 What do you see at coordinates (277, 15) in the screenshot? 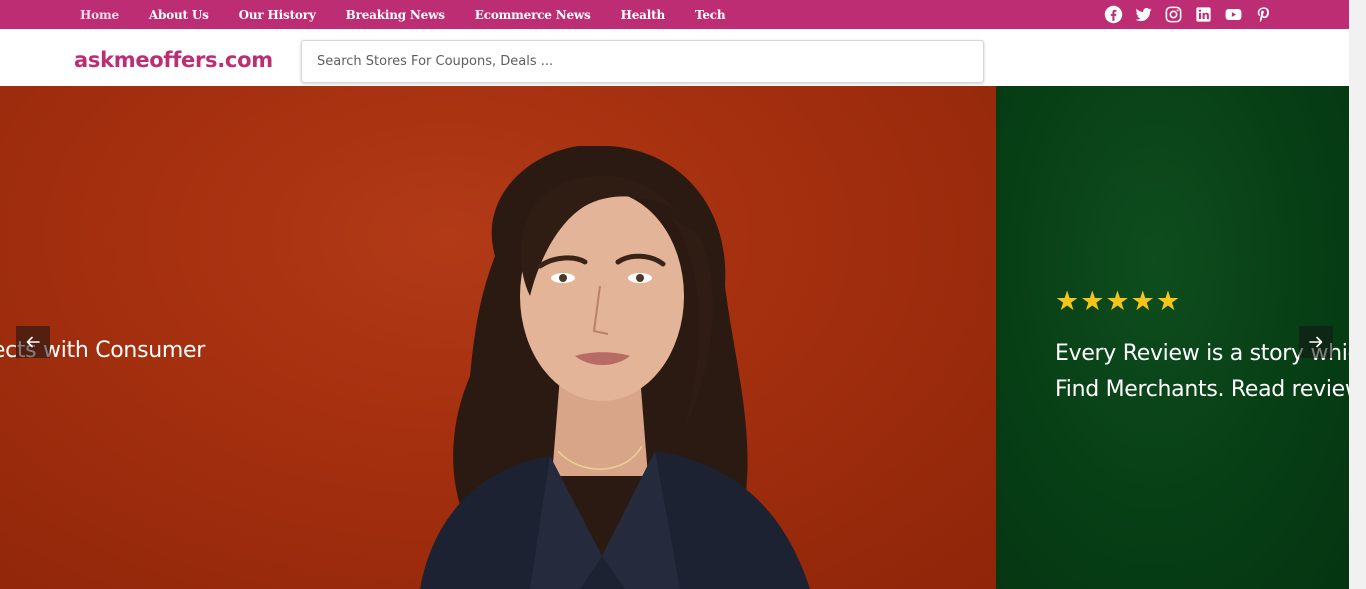
I see `nav-our-history: Our History` at bounding box center [277, 15].